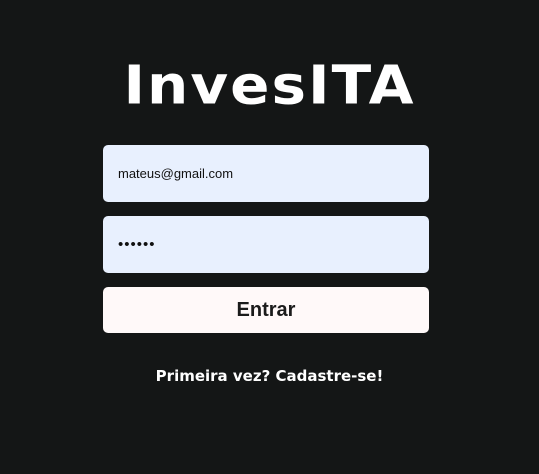  I want to click on app-logo: InvesITA, so click(269, 85).